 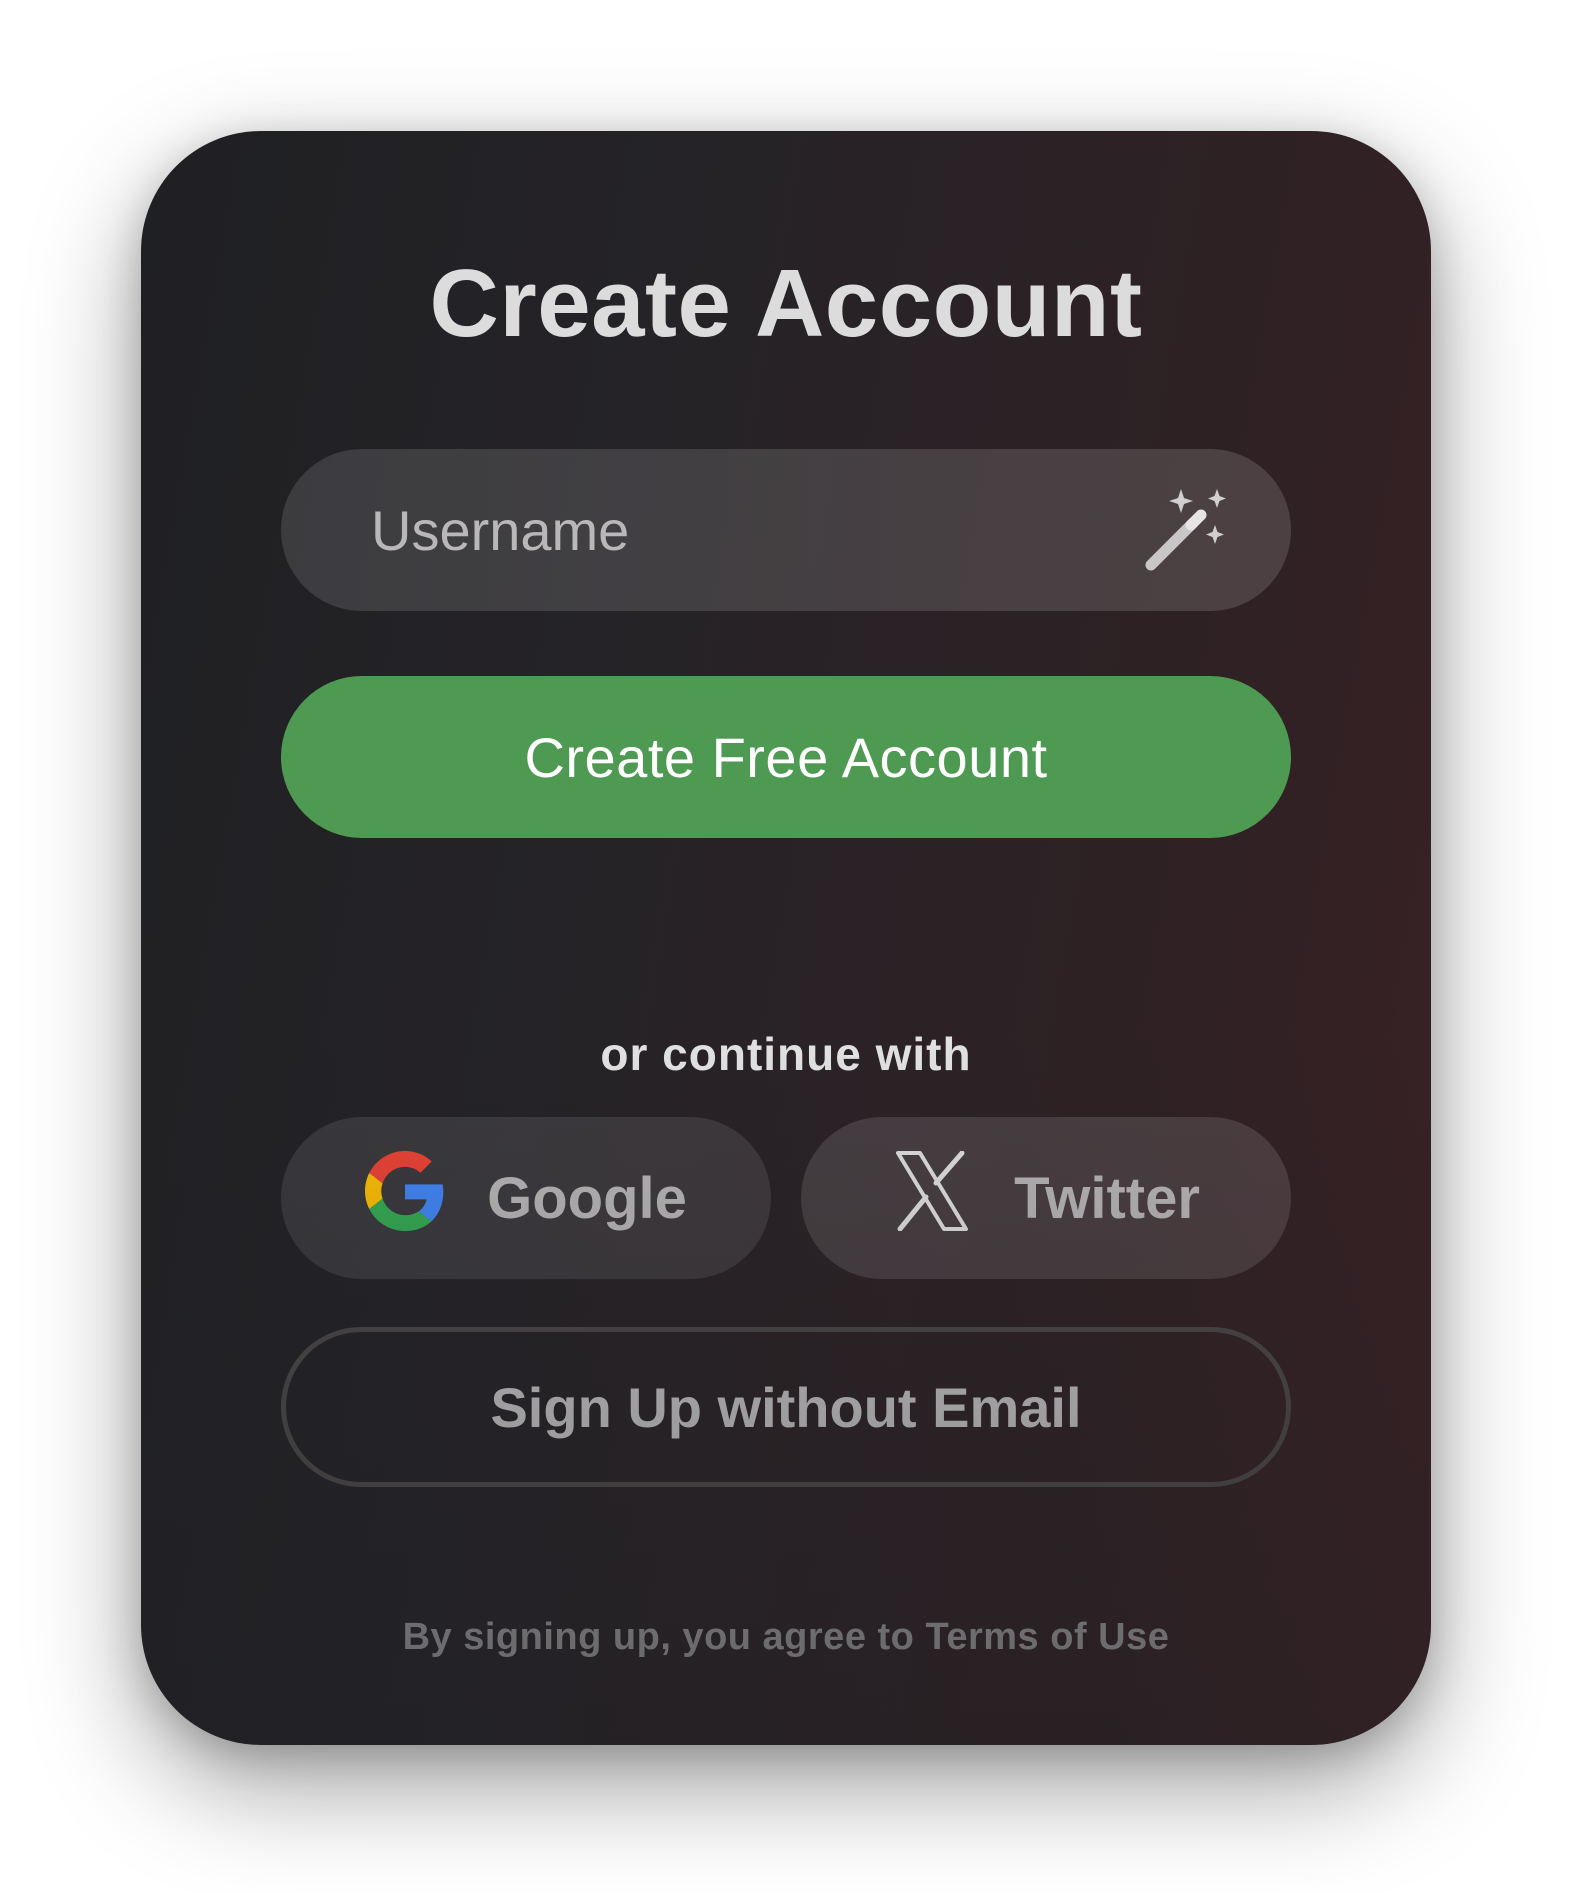 I want to click on twitter-label: Twitter, so click(x=1107, y=1198).